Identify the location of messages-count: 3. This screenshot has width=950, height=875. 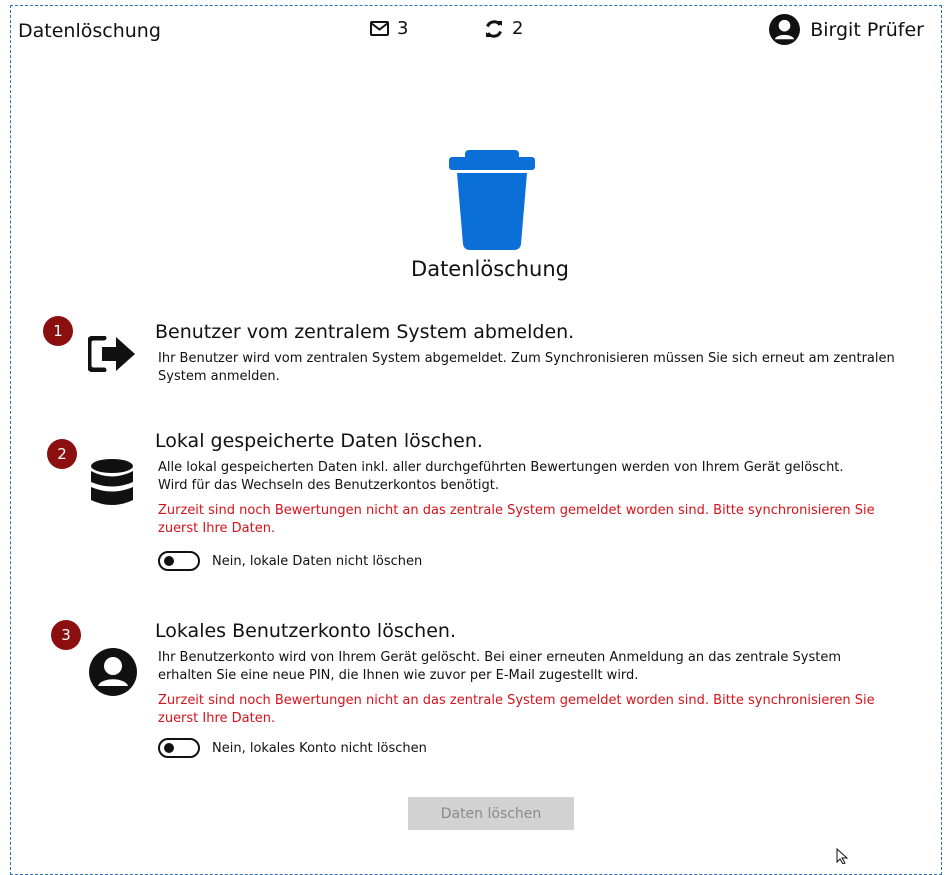
(403, 28).